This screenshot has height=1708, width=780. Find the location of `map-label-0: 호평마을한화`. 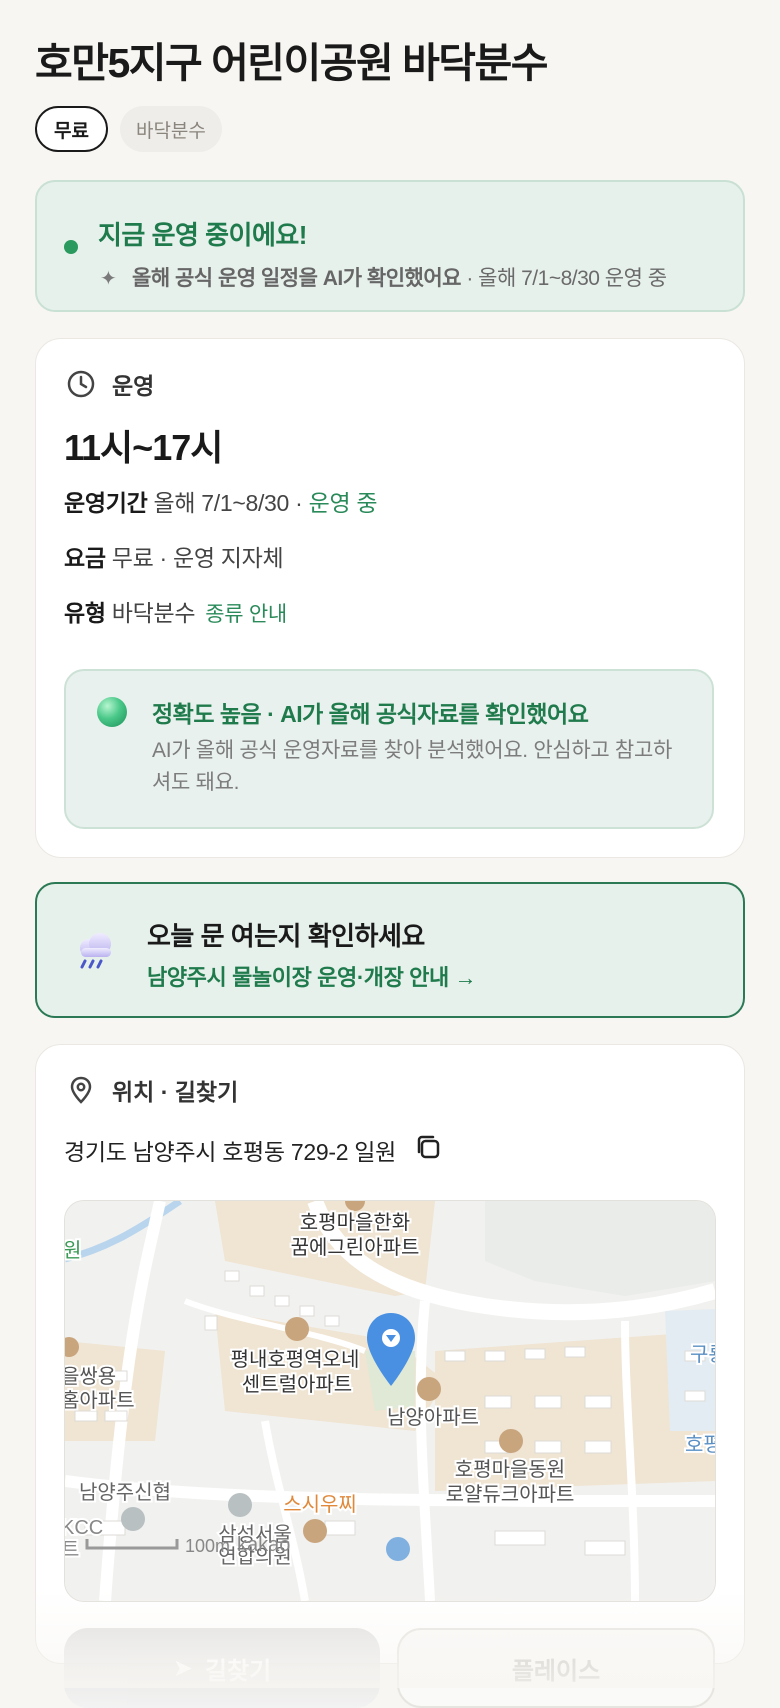

map-label-0: 호평마을한화 is located at coordinates (355, 1222).